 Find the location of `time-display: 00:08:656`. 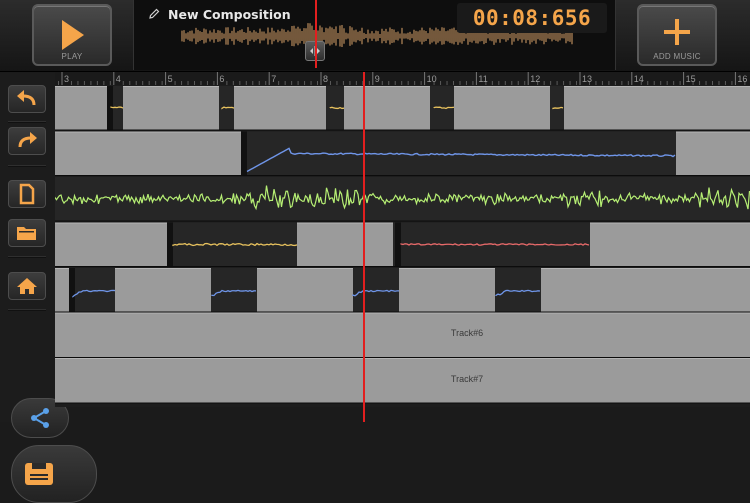

time-display: 00:08:656 is located at coordinates (532, 18).